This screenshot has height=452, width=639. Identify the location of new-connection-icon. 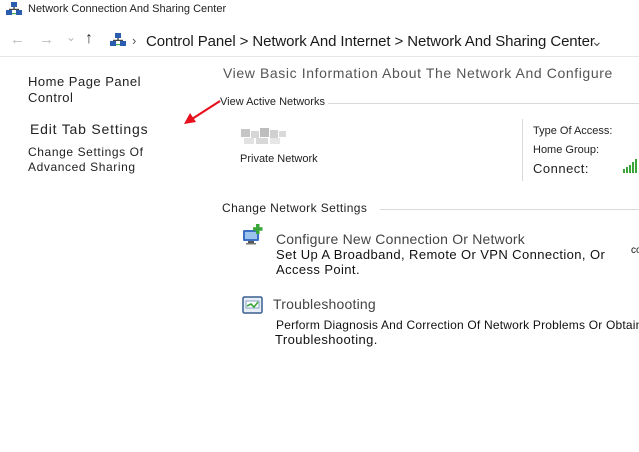
(253, 234).